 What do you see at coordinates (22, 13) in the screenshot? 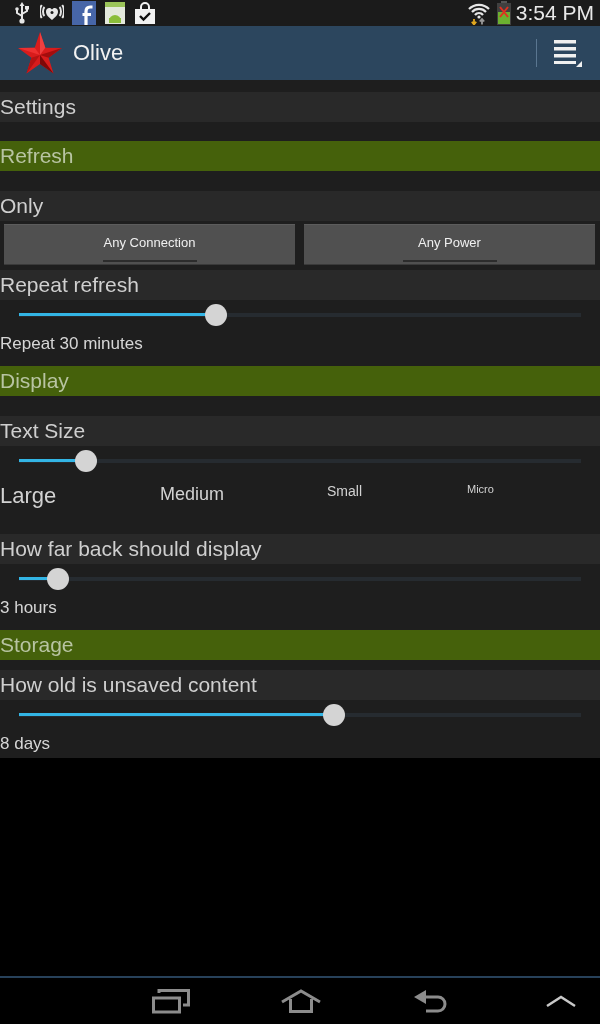
I see `usb-icon` at bounding box center [22, 13].